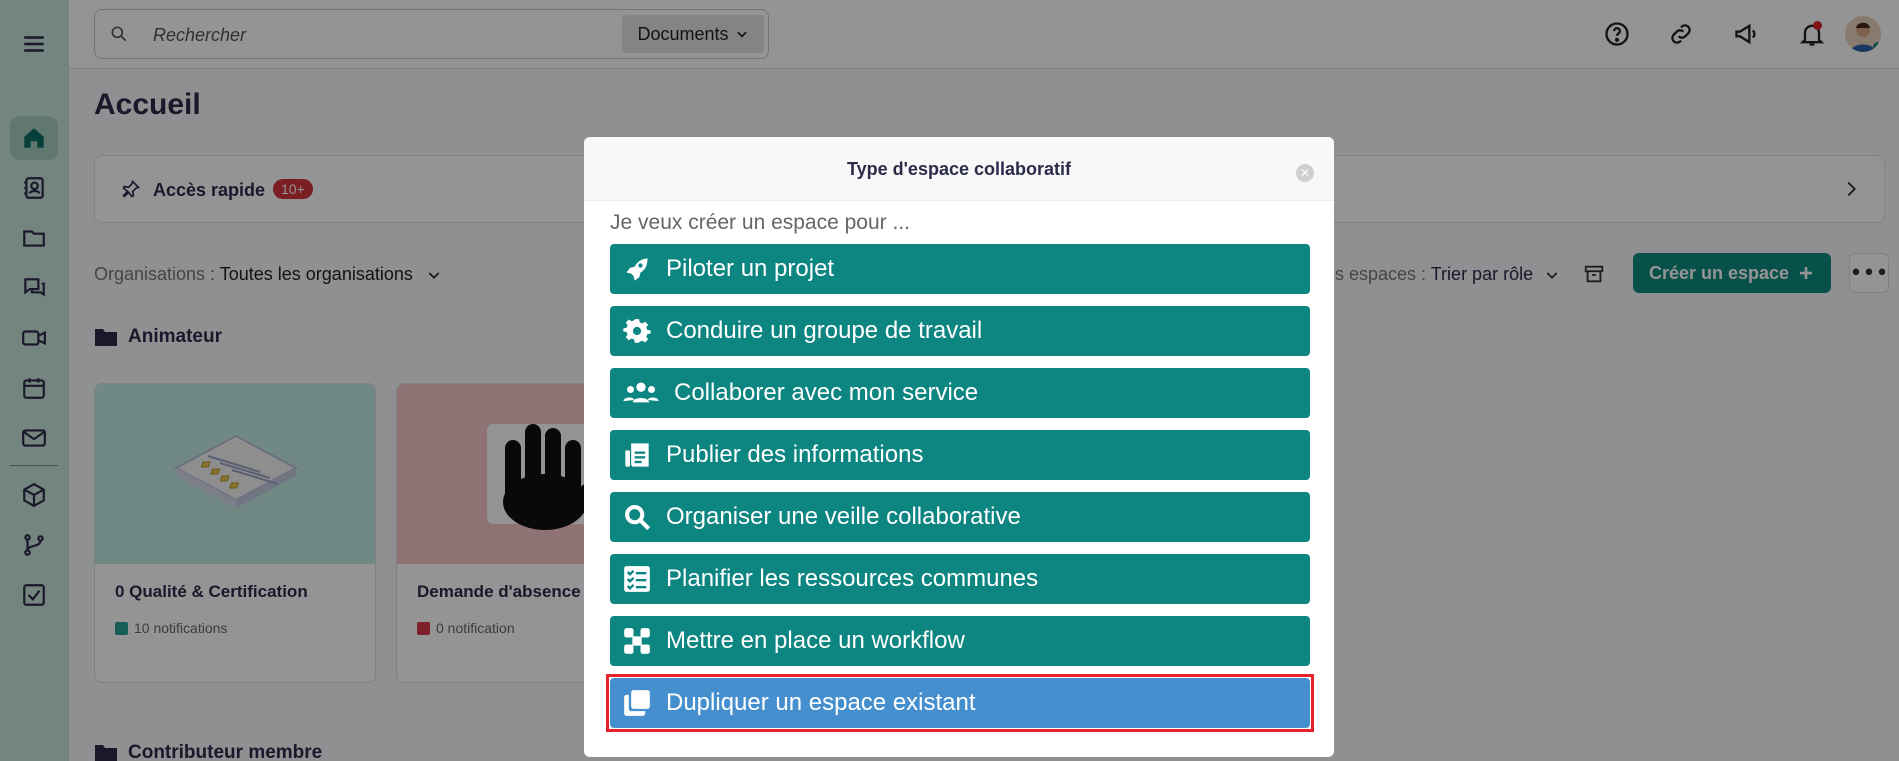 Image resolution: width=1899 pixels, height=761 pixels. What do you see at coordinates (637, 269) in the screenshot?
I see `rocket-icon` at bounding box center [637, 269].